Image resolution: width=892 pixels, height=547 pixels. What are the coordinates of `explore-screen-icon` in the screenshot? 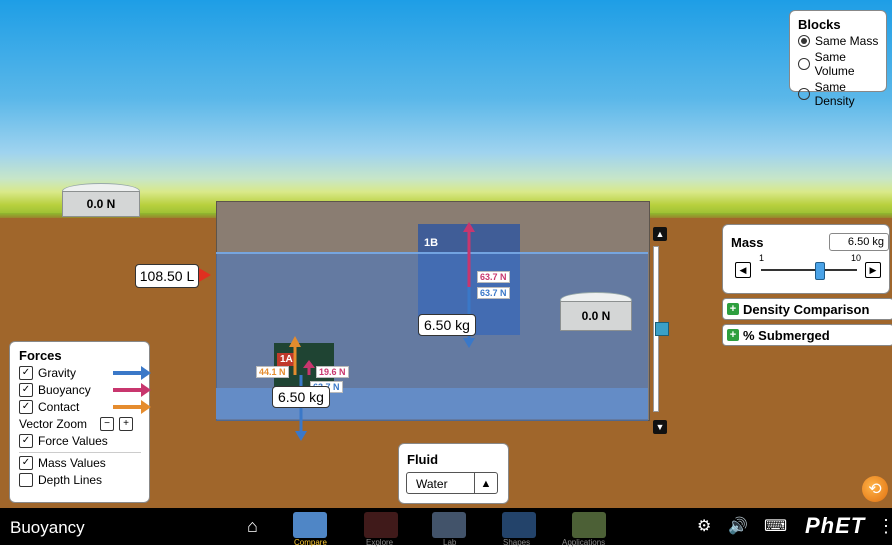 It's located at (381, 525).